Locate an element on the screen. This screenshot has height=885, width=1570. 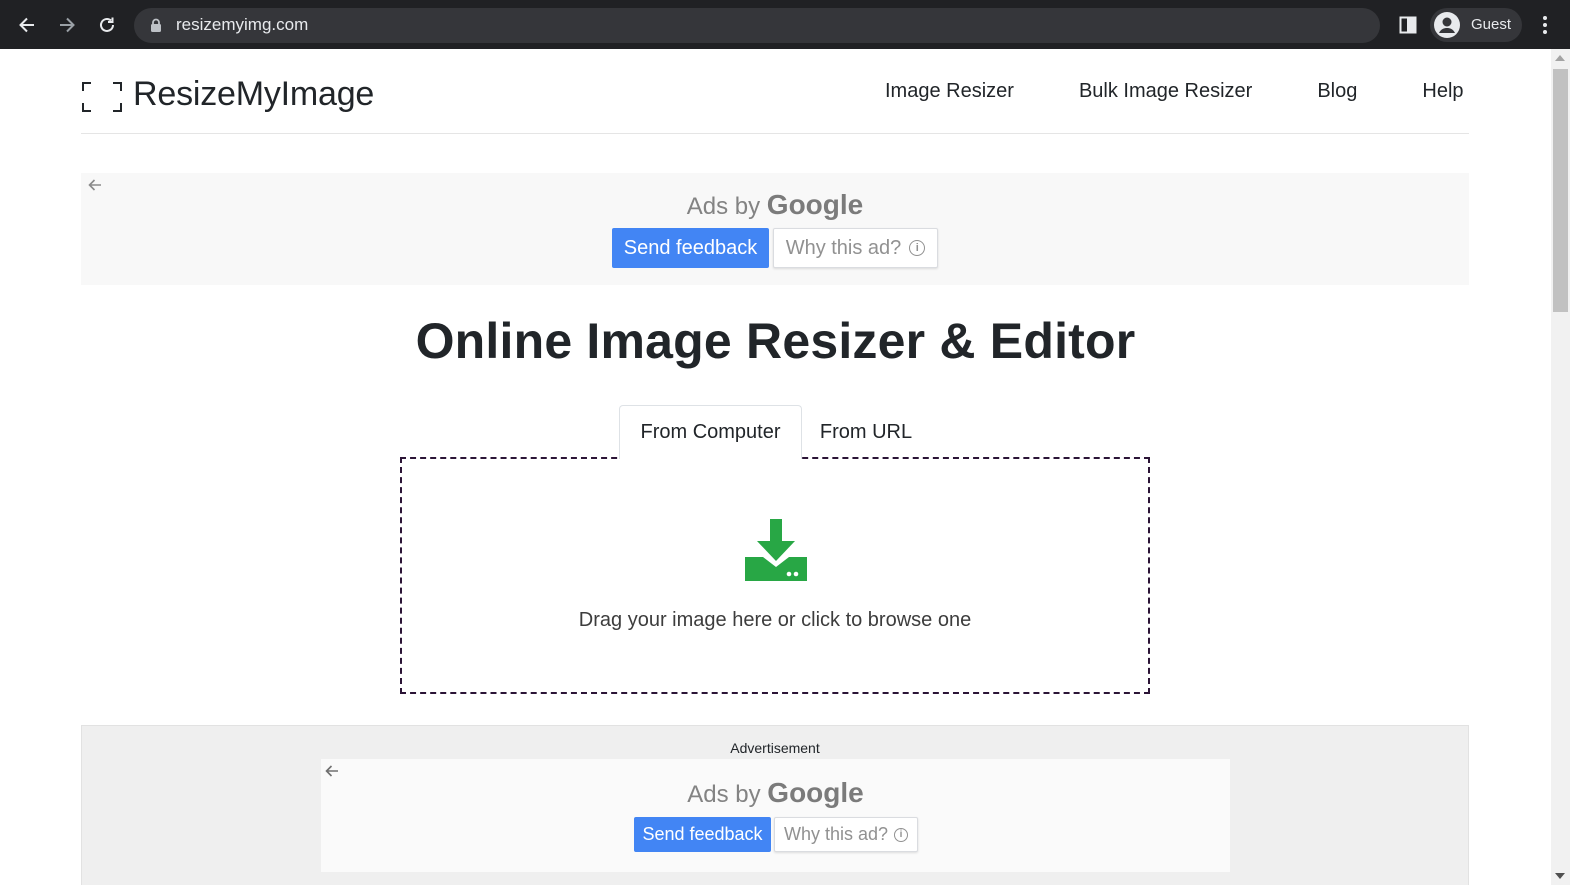
profile-button: Guest is located at coordinates (1476, 25).